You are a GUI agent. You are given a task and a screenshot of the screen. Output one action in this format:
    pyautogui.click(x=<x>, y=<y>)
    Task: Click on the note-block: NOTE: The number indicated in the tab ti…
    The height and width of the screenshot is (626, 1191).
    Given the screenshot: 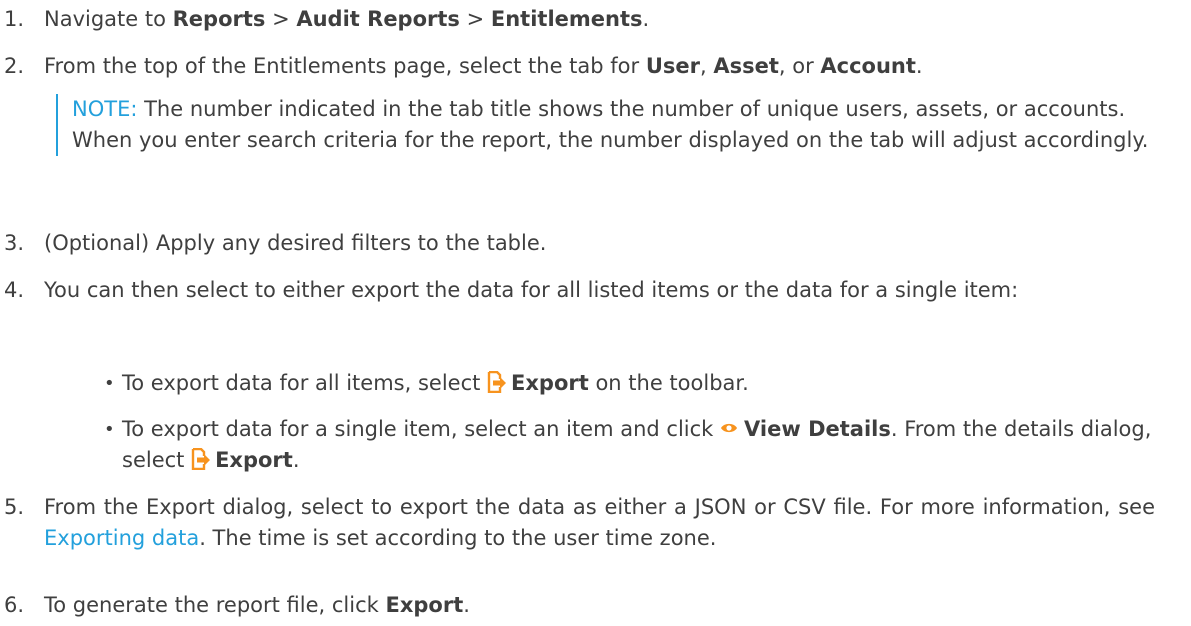 What is the action you would take?
    pyautogui.click(x=619, y=125)
    